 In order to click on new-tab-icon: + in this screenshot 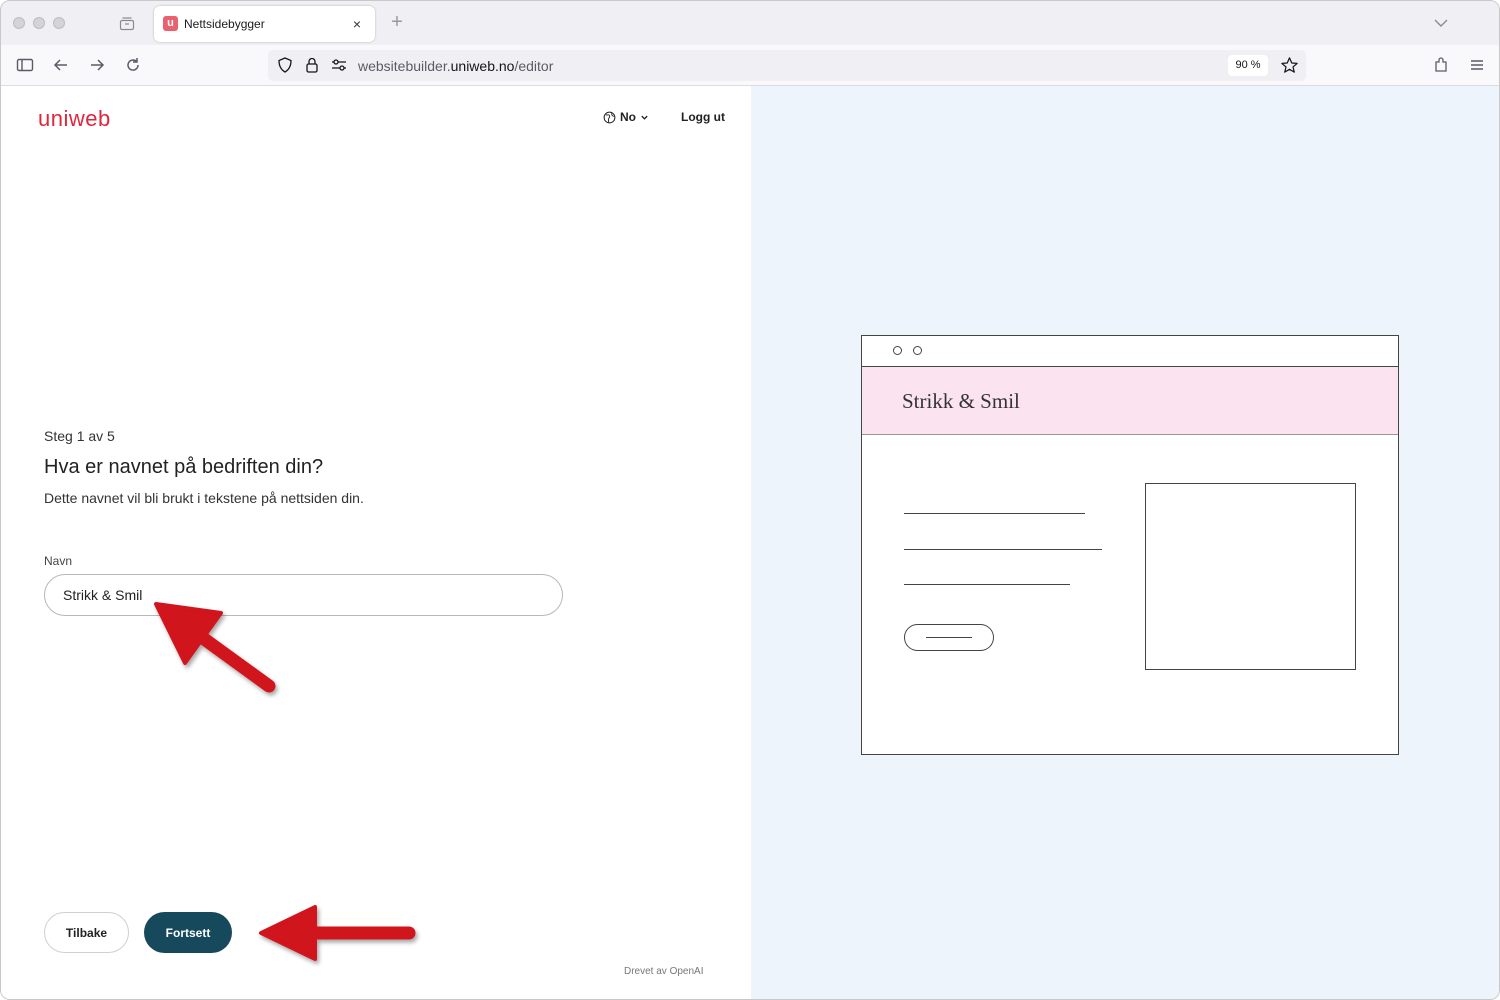, I will do `click(397, 22)`.